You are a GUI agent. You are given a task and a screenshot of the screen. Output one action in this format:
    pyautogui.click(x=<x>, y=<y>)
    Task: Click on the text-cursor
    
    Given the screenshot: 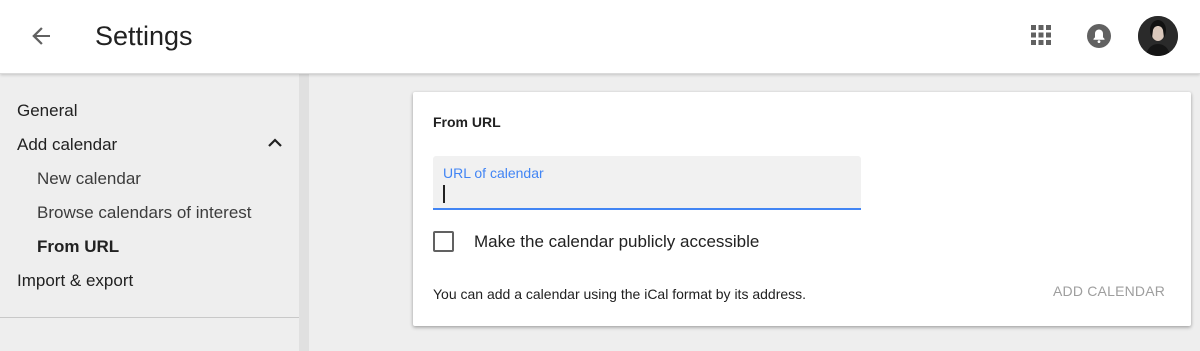 What is the action you would take?
    pyautogui.click(x=444, y=194)
    